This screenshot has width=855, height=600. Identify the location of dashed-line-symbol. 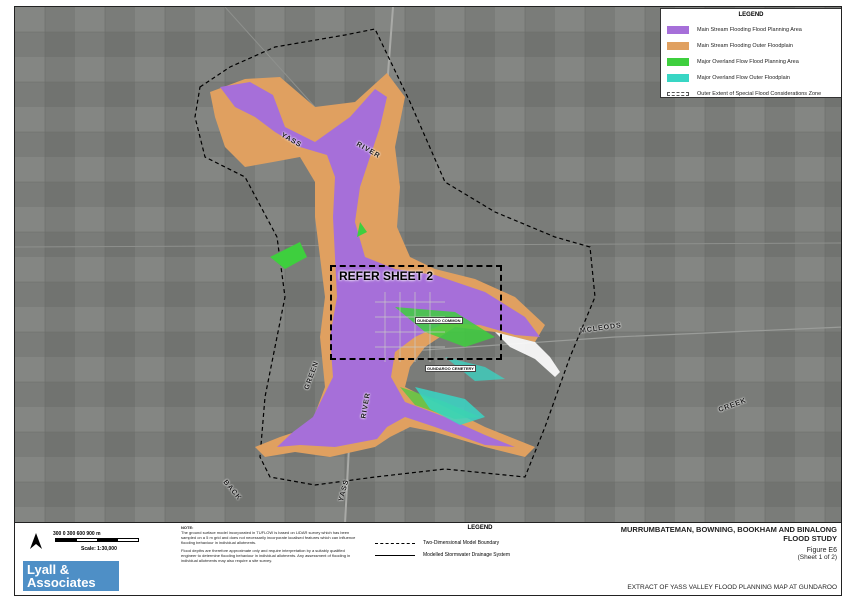
(395, 543).